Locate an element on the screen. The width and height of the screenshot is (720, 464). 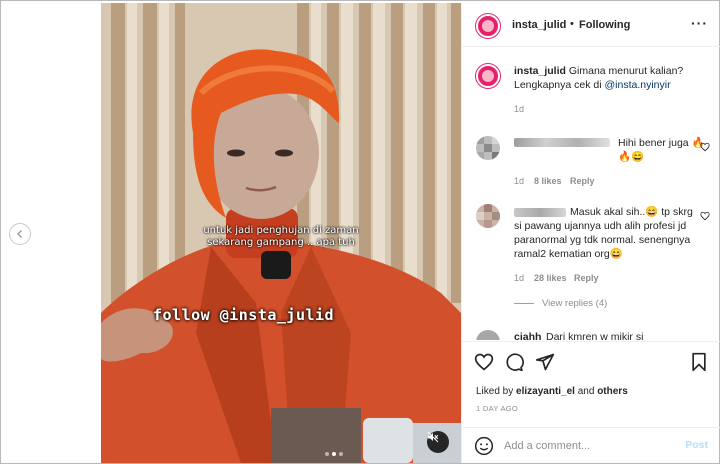
like-heart-icon is located at coordinates (484, 362).